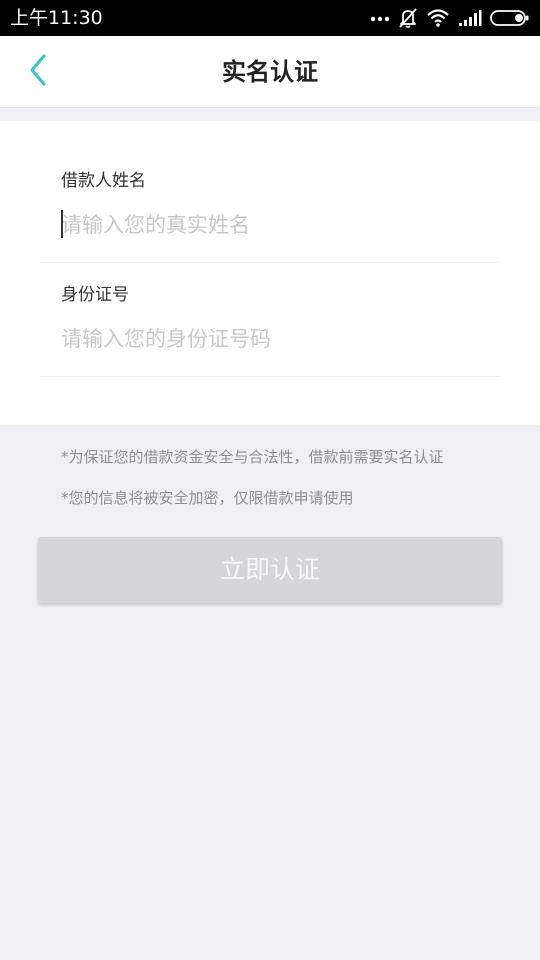 The width and height of the screenshot is (540, 960). Describe the element at coordinates (270, 320) in the screenshot. I see `id-number-field: 身份证号` at that location.